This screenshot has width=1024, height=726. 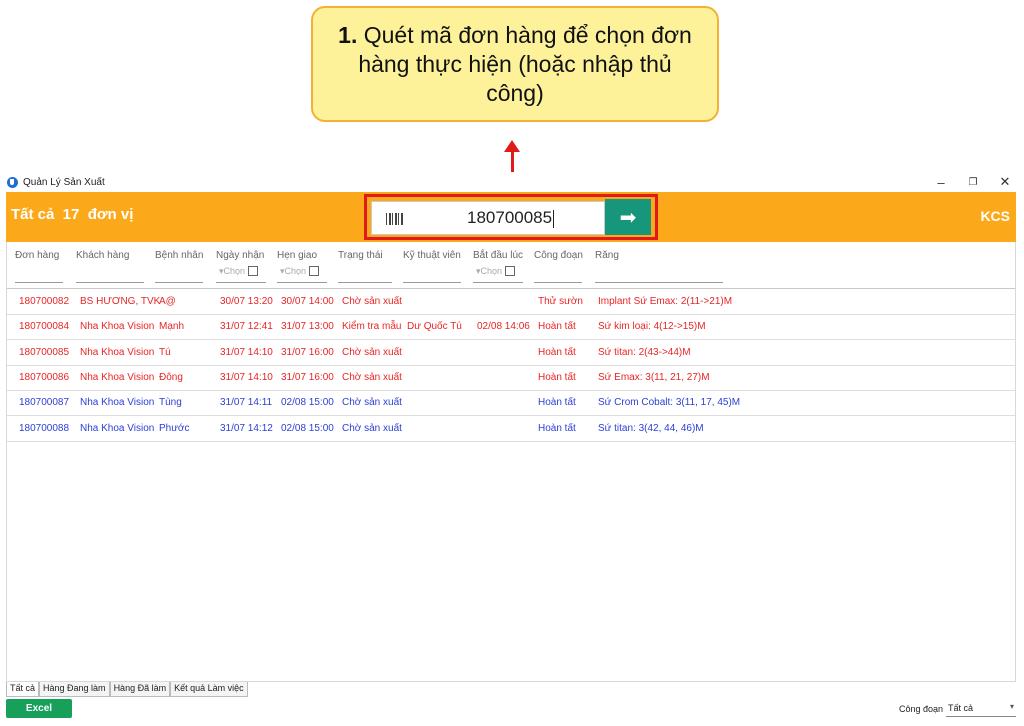 I want to click on filter-input-patient, so click(x=179, y=282).